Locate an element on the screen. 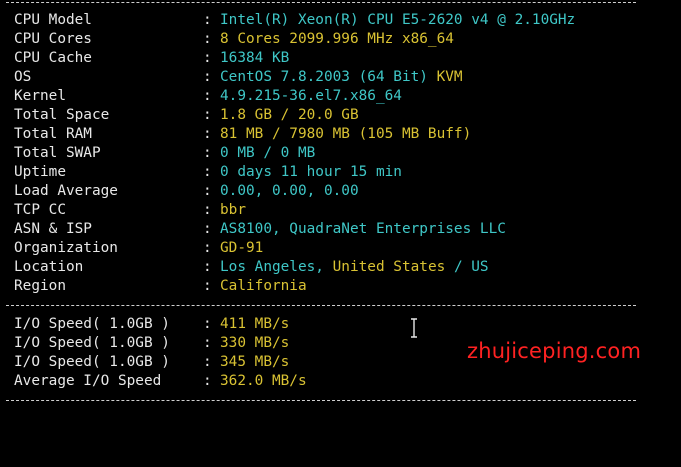  value-part: bbr is located at coordinates (233, 210).